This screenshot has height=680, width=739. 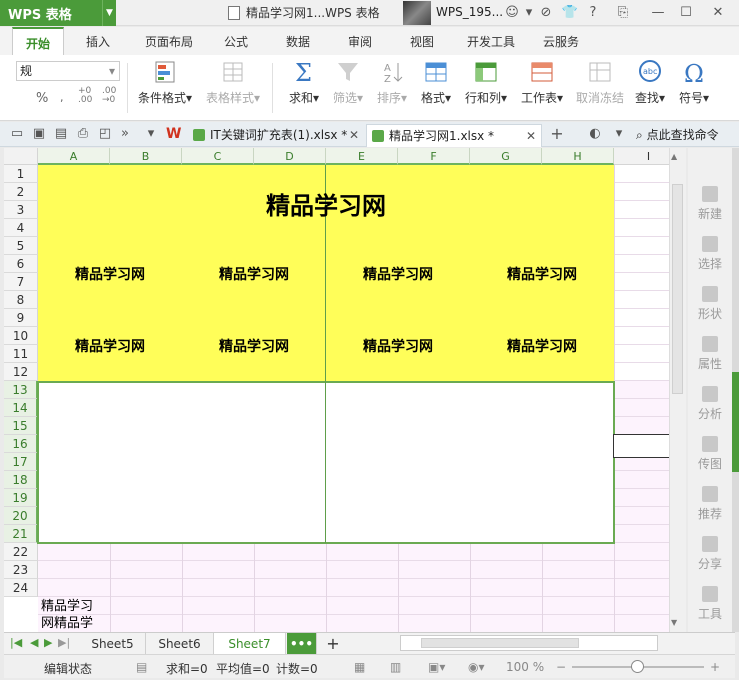 I want to click on dock-icon: ◐, so click(x=595, y=134).